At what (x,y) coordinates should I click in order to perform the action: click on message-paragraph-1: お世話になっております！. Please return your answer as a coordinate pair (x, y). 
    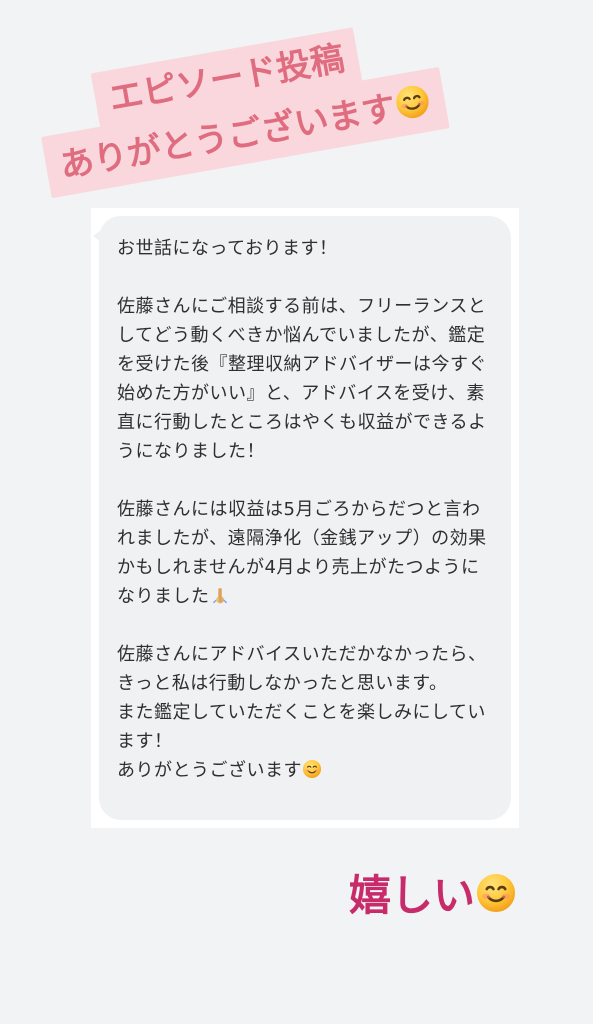
    Looking at the image, I should click on (305, 248).